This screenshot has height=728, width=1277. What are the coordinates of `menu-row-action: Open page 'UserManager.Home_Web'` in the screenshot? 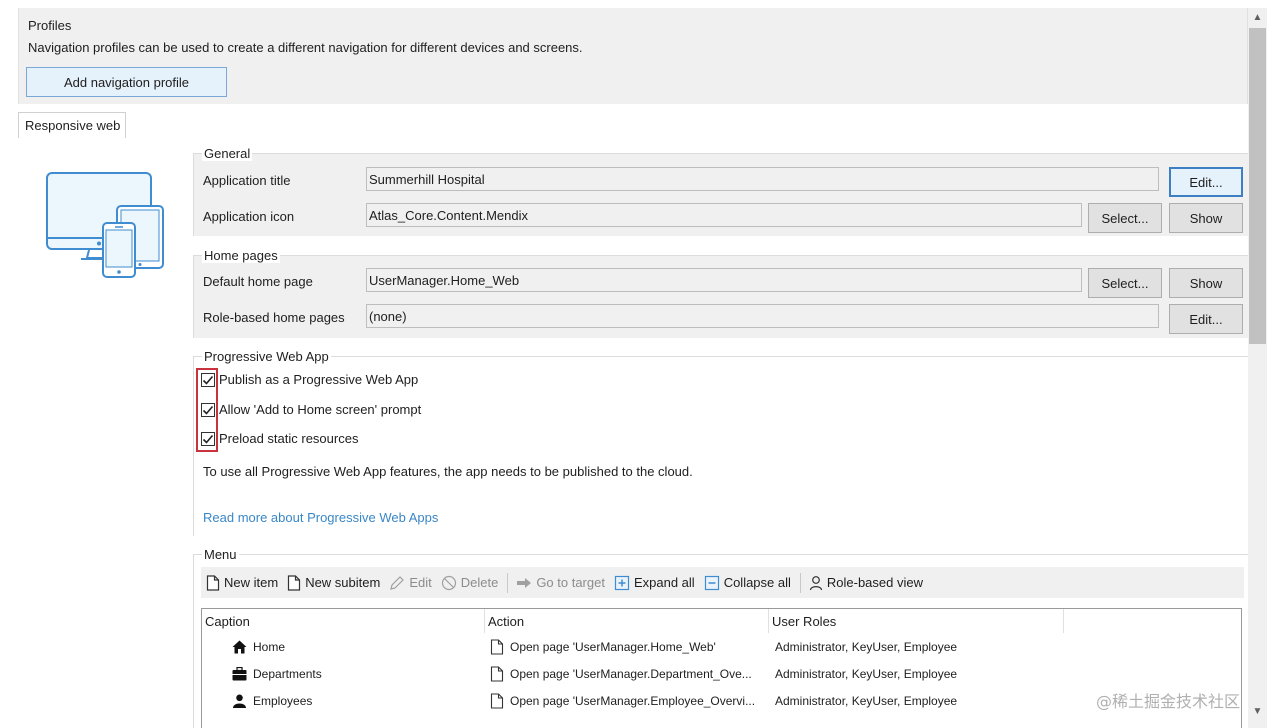 It's located at (629, 646).